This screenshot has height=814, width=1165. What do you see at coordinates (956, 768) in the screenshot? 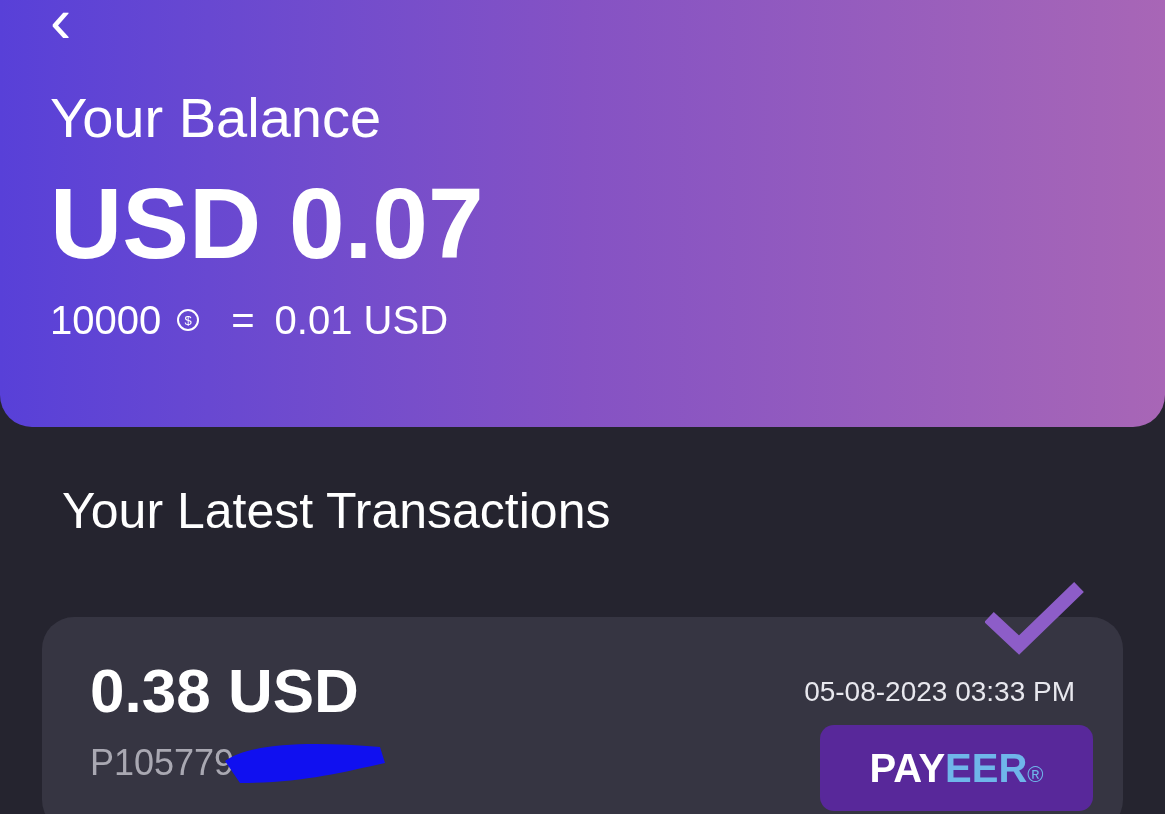
I see `logo-text: PAYEER®` at bounding box center [956, 768].